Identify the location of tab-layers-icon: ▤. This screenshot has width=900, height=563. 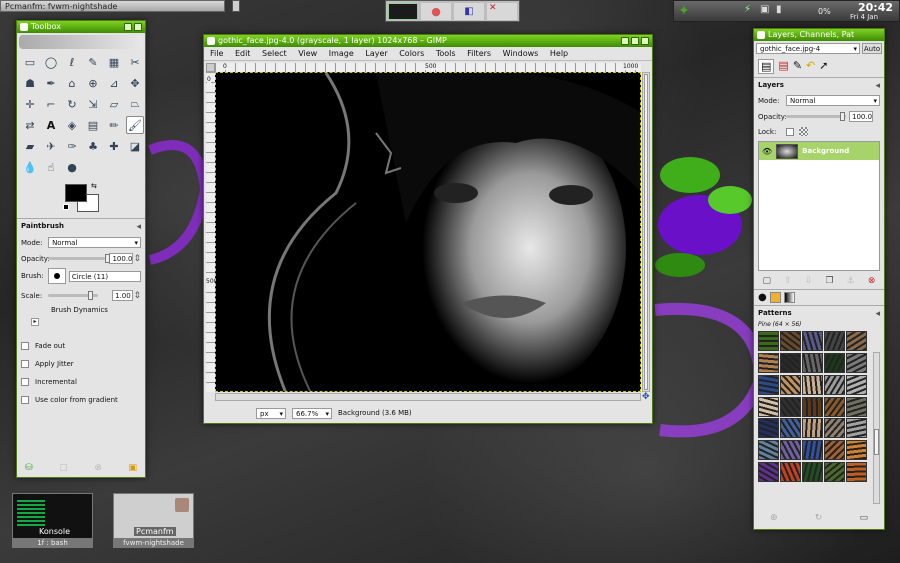
(766, 66).